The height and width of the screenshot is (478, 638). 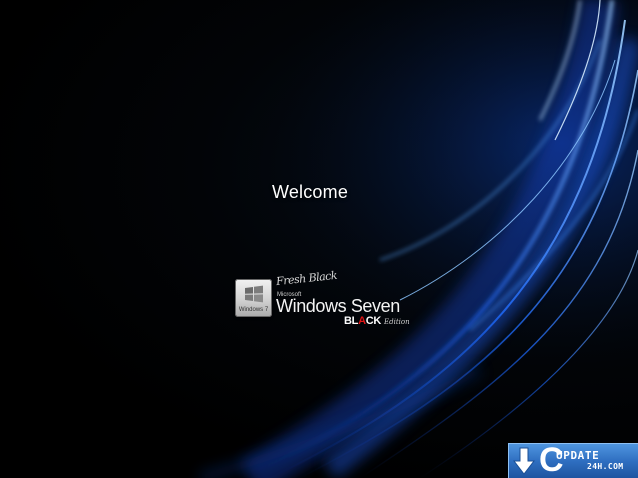 I want to click on update24h-watermark: C UPDATE 24H.COM, so click(x=573, y=459).